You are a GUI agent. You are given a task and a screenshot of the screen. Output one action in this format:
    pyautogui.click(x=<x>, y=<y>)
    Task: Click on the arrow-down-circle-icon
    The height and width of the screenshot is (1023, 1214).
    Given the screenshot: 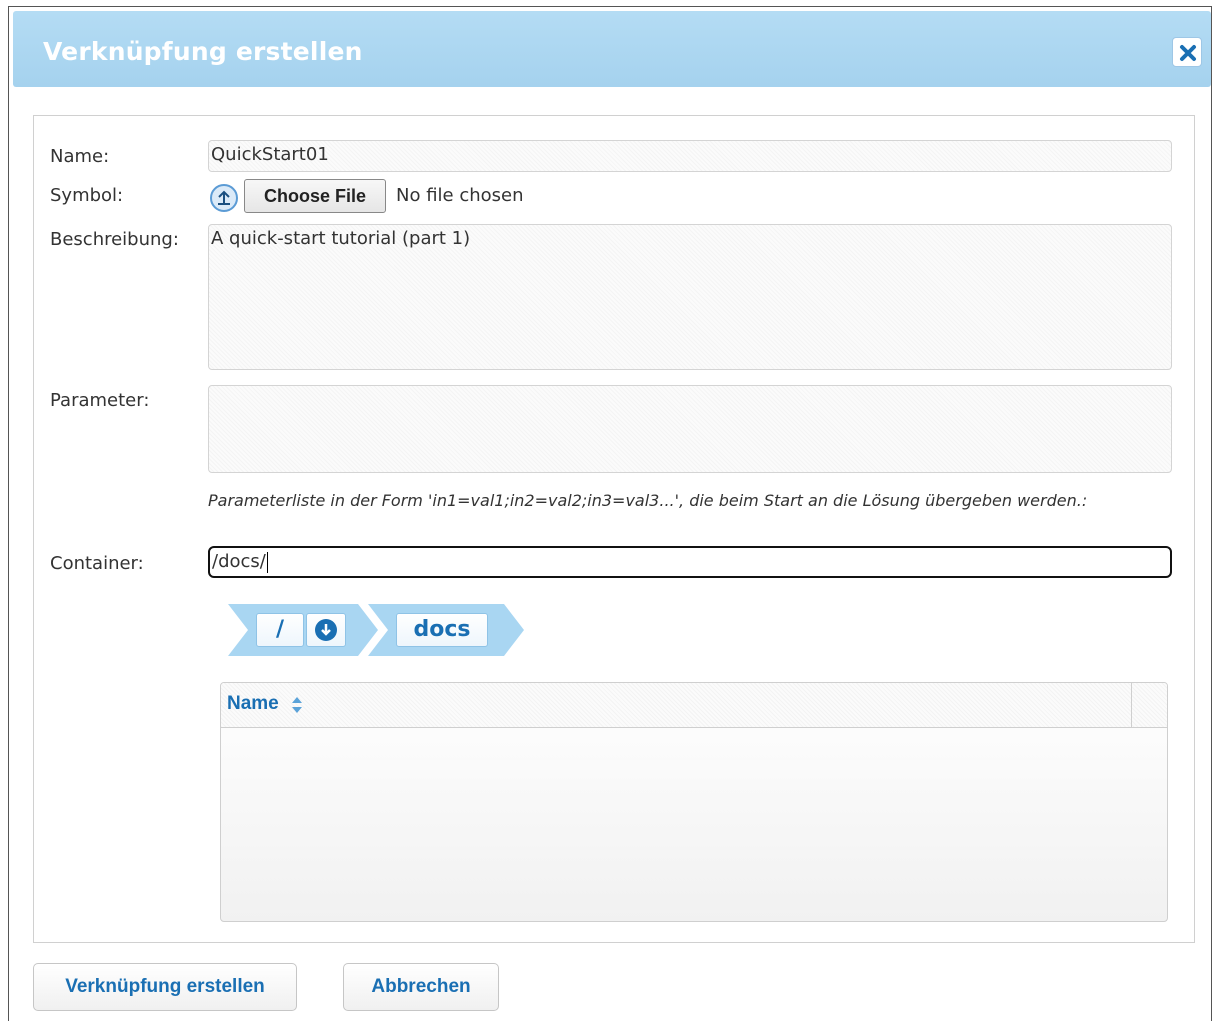 What is the action you would take?
    pyautogui.click(x=326, y=630)
    